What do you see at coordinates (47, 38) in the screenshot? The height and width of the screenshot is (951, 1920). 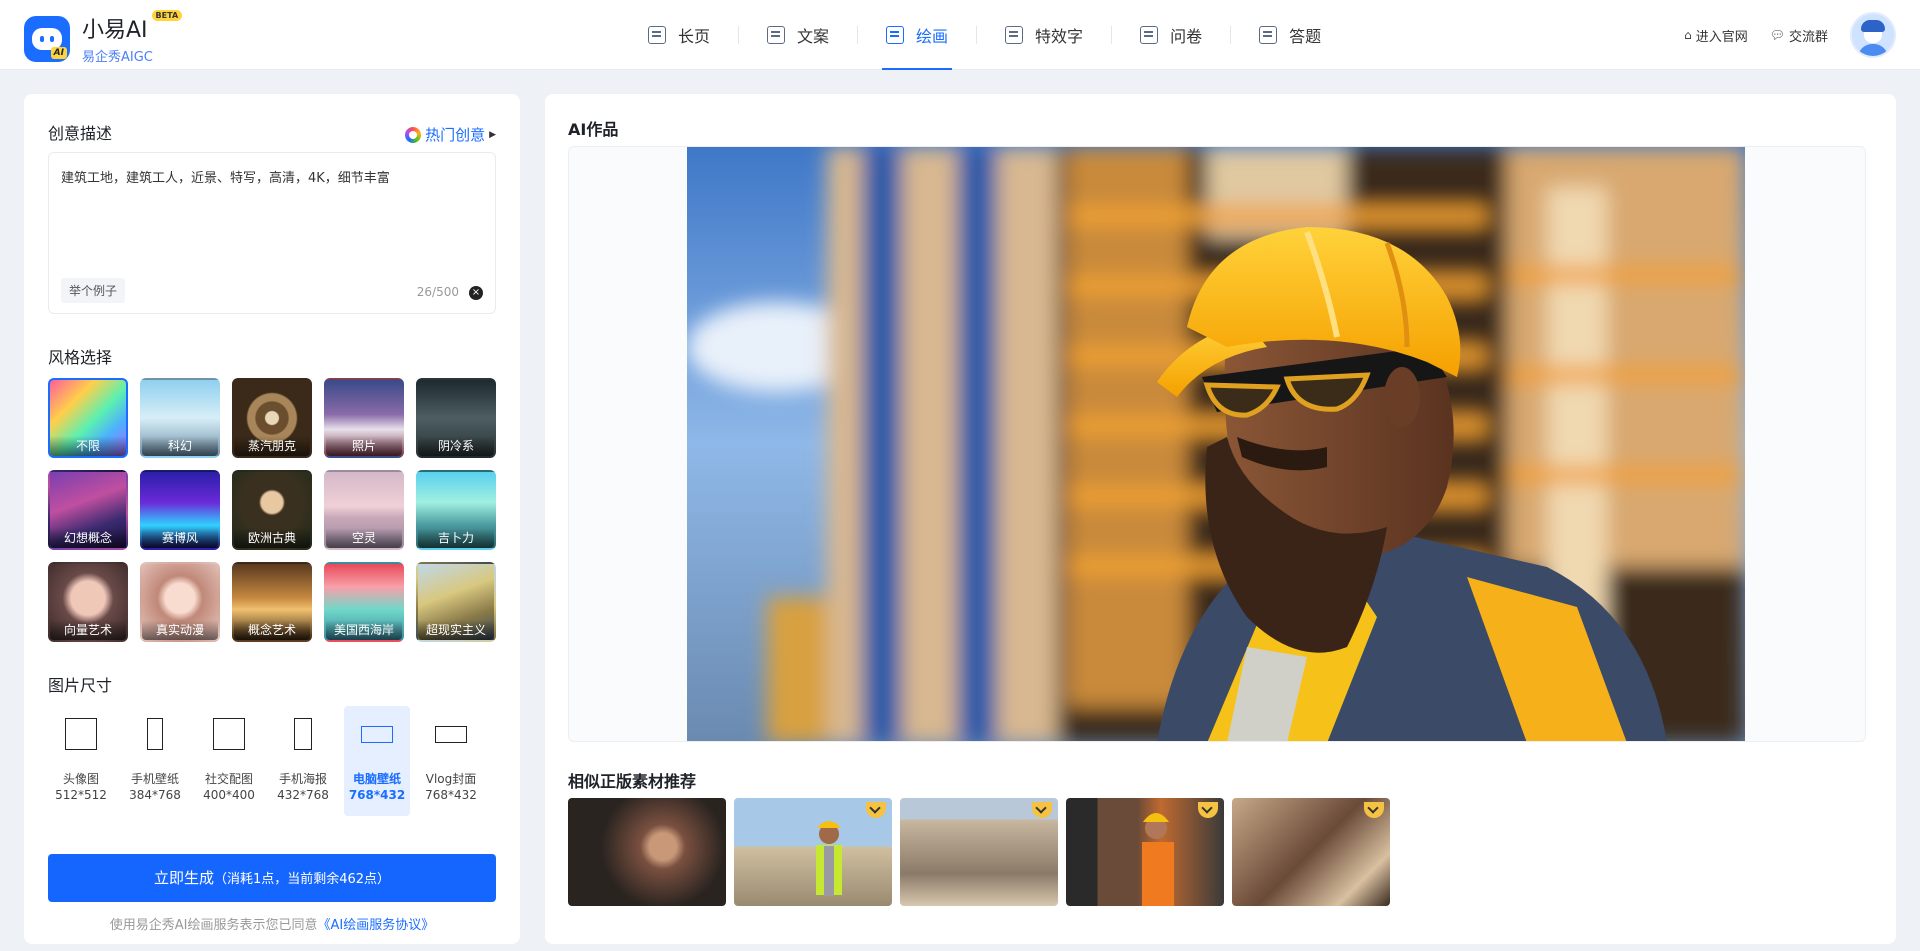 I see `logo-robot-icon: AI` at bounding box center [47, 38].